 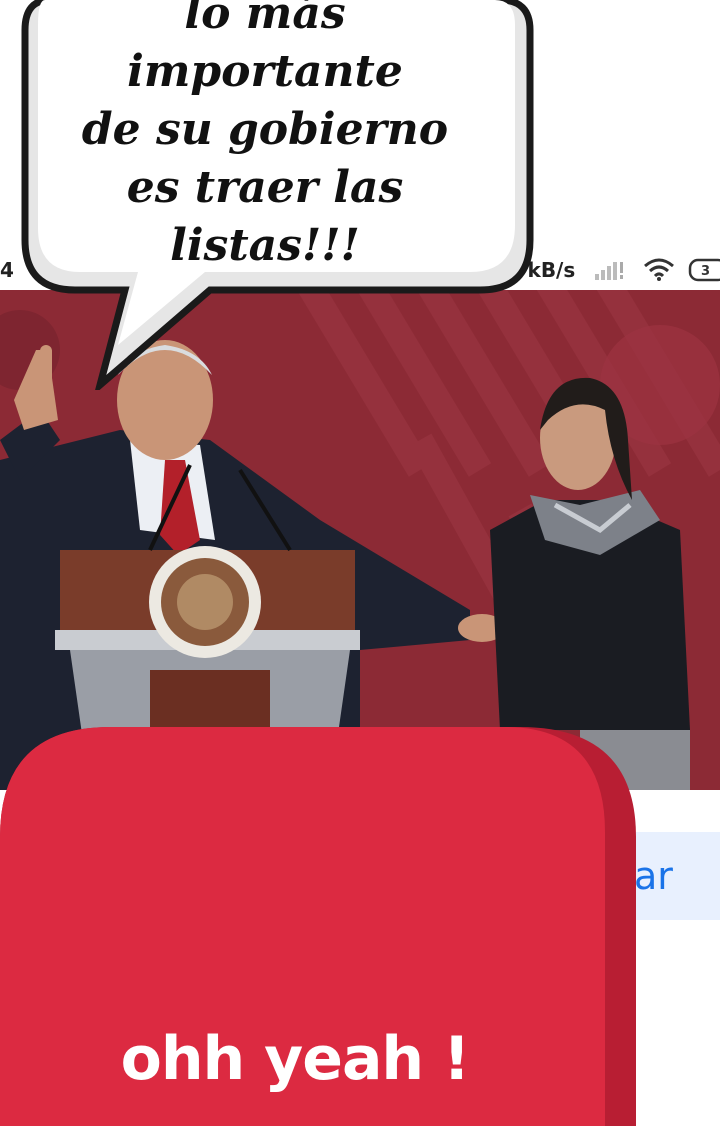 What do you see at coordinates (653, 876) in the screenshot?
I see `browser-action-label: ar` at bounding box center [653, 876].